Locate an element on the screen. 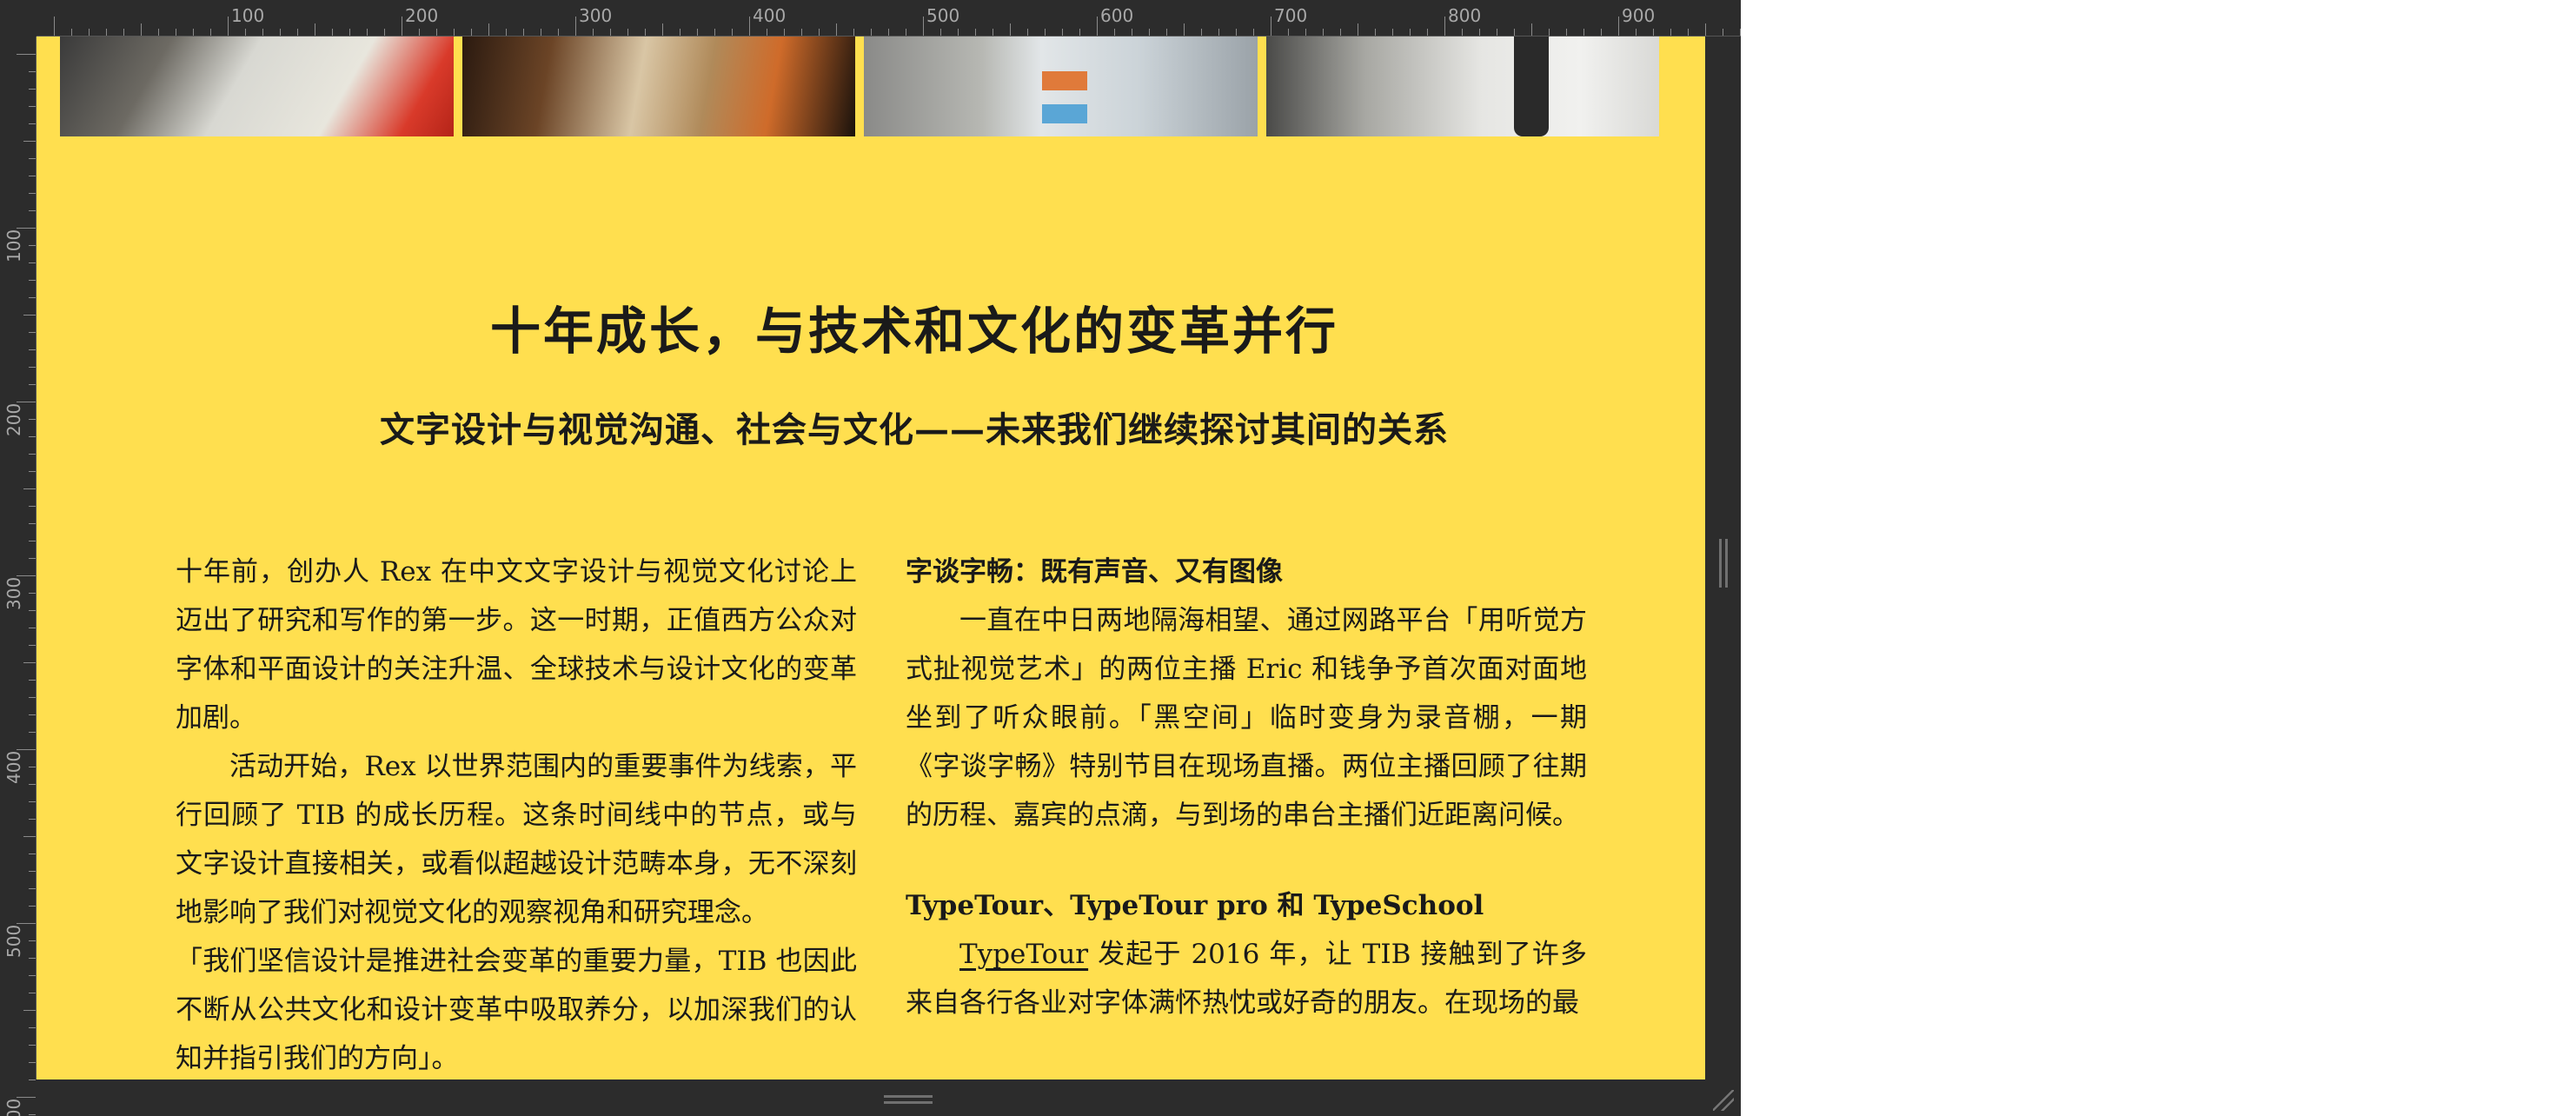 This screenshot has height=1116, width=2576. vertical-scroll-handle is located at coordinates (1723, 563).